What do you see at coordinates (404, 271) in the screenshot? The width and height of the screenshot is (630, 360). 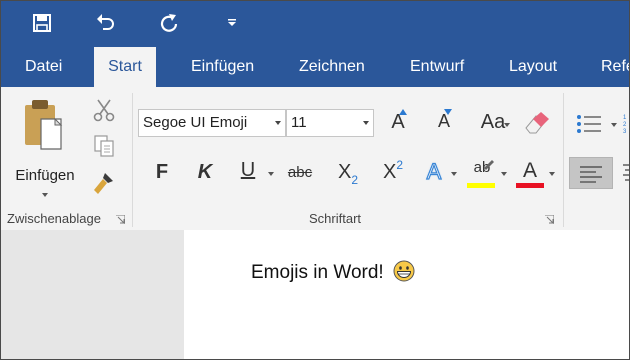 I see `grinning-emoji-icon` at bounding box center [404, 271].